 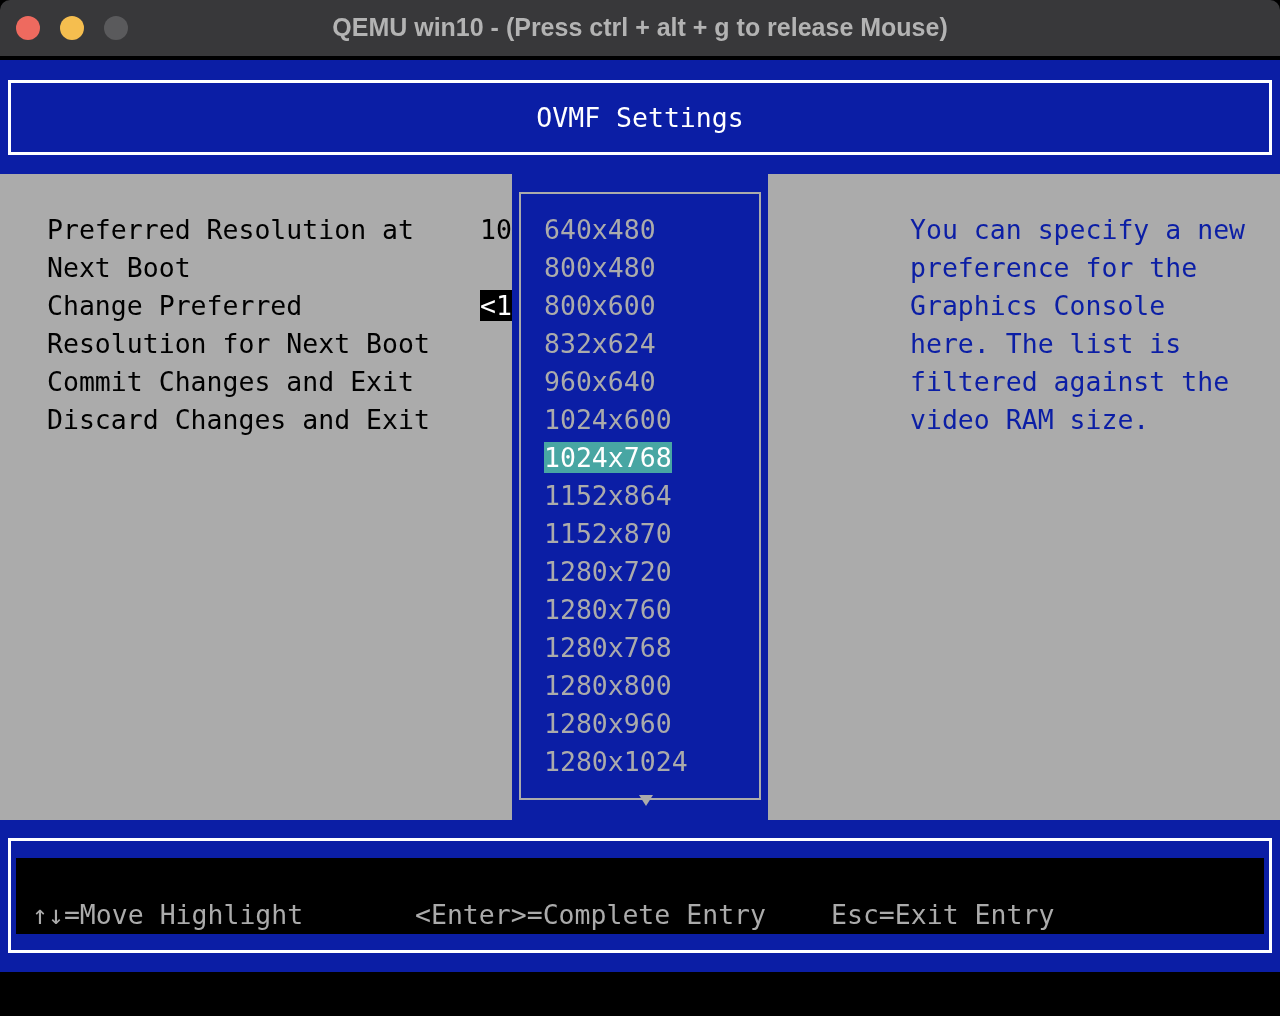 What do you see at coordinates (608, 685) in the screenshot?
I see `resolution-option: 1280x800` at bounding box center [608, 685].